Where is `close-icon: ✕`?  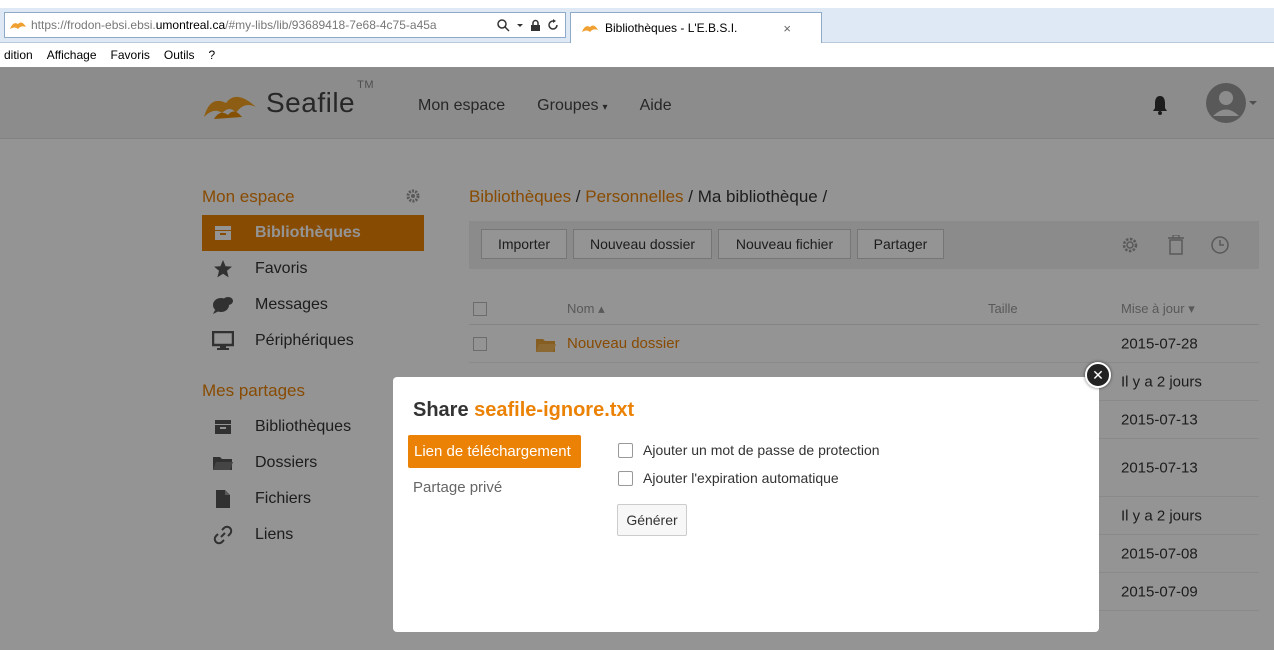 close-icon: ✕ is located at coordinates (1098, 375).